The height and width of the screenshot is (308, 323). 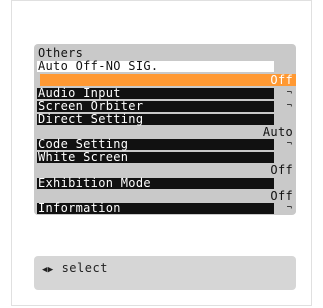 I want to click on menu-item-label: Screen Orbiter, so click(x=91, y=106).